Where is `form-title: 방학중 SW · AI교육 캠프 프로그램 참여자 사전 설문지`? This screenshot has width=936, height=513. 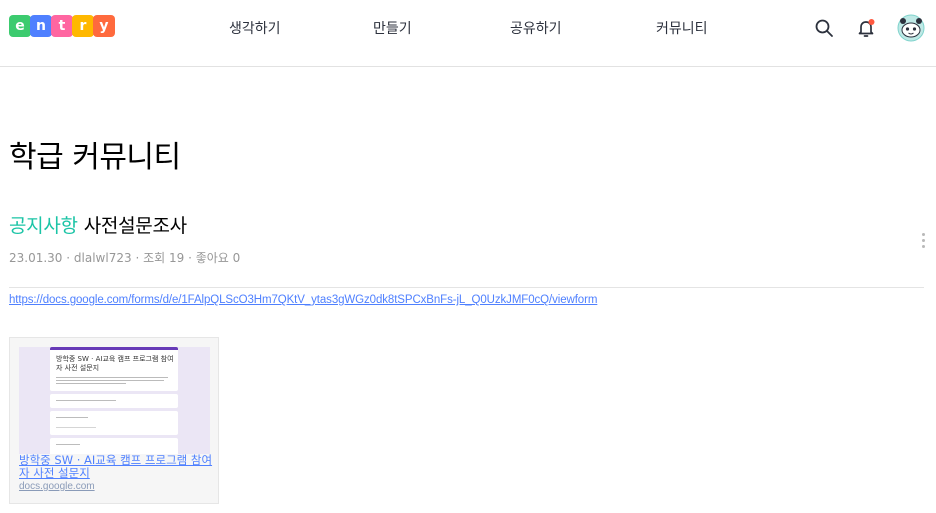
form-title: 방학중 SW · AI교육 캠프 프로그램 참여자 사전 설문지 is located at coordinates (115, 363).